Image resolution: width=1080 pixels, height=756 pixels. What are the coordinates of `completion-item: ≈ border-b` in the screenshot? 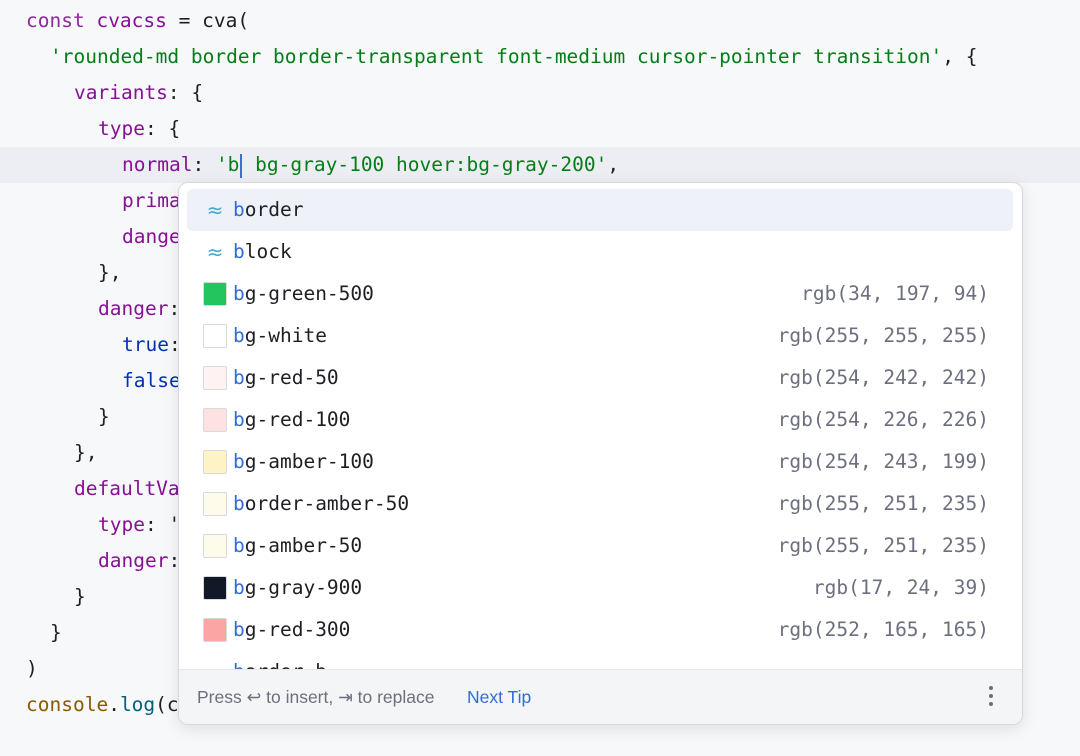 It's located at (600, 660).